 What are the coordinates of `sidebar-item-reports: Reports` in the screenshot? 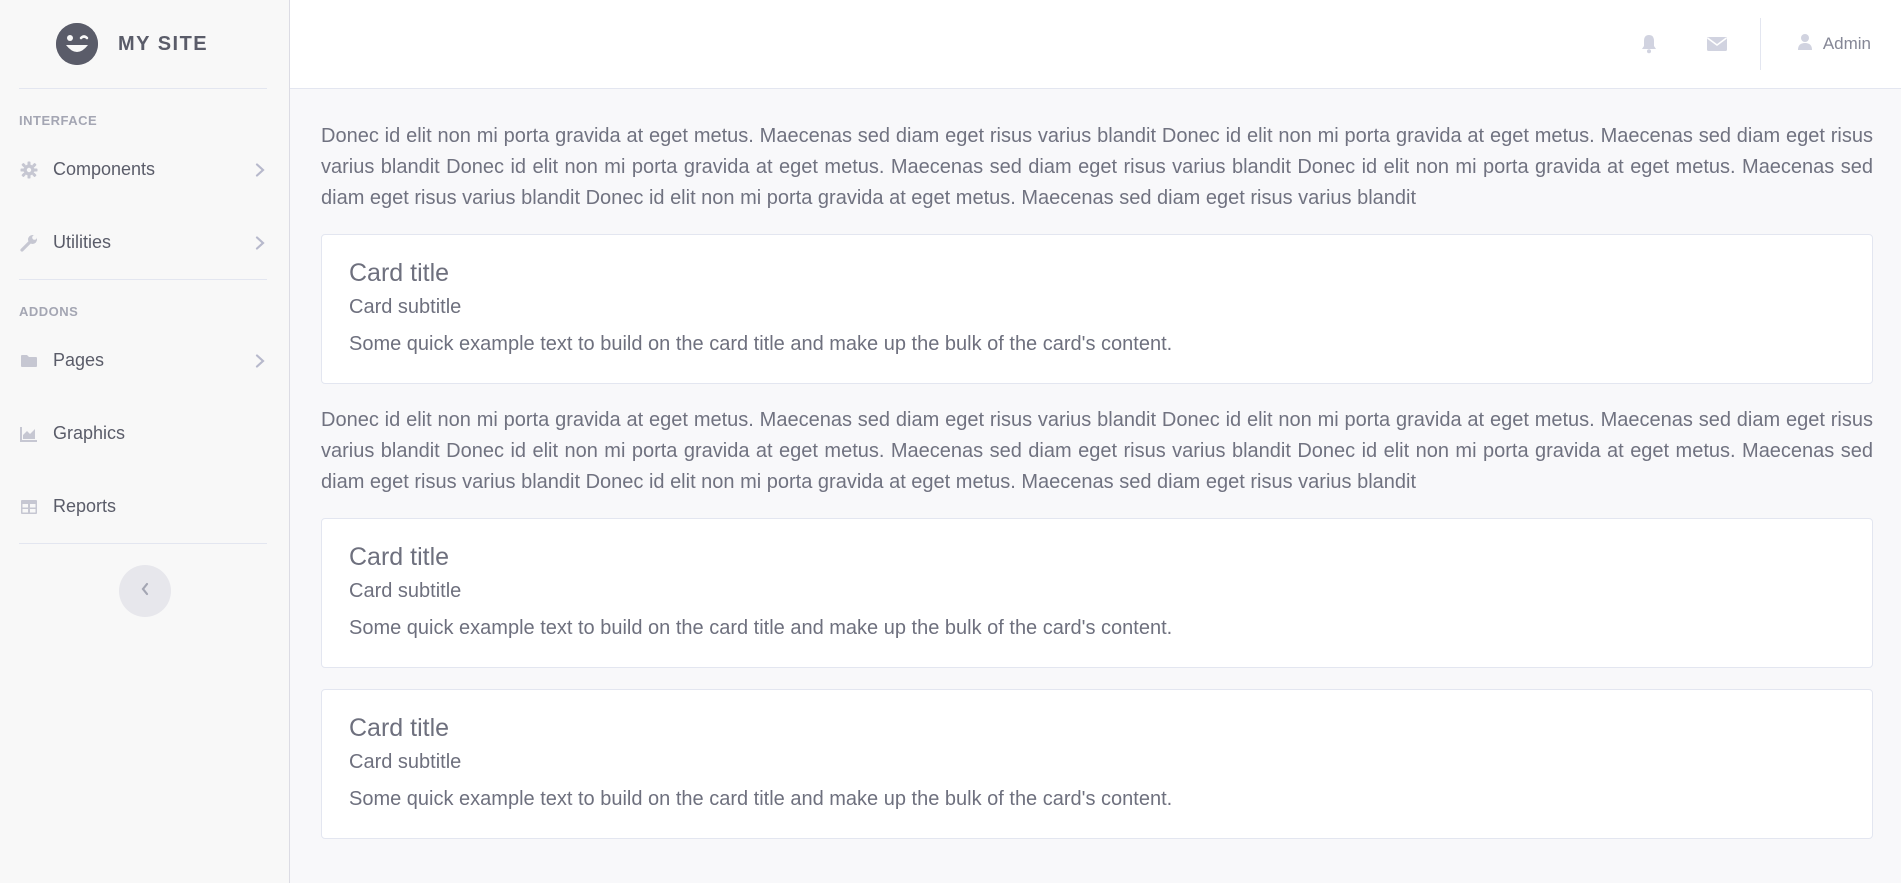 It's located at (144, 506).